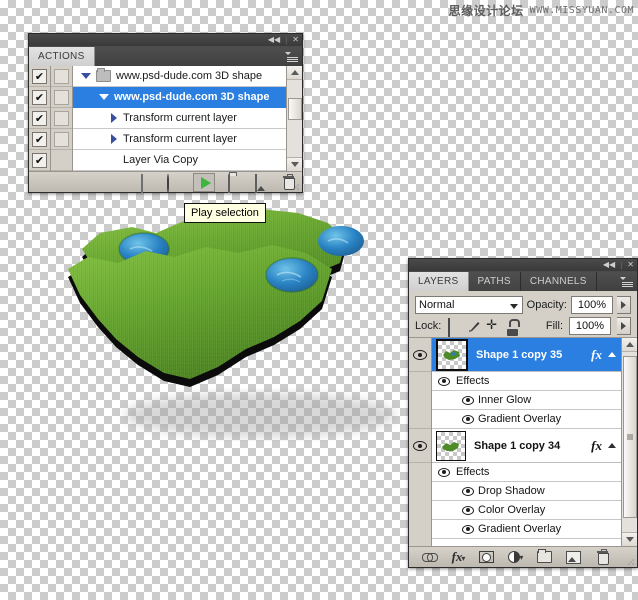 This screenshot has height=600, width=638. Describe the element at coordinates (261, 183) in the screenshot. I see `new-action-button` at that location.